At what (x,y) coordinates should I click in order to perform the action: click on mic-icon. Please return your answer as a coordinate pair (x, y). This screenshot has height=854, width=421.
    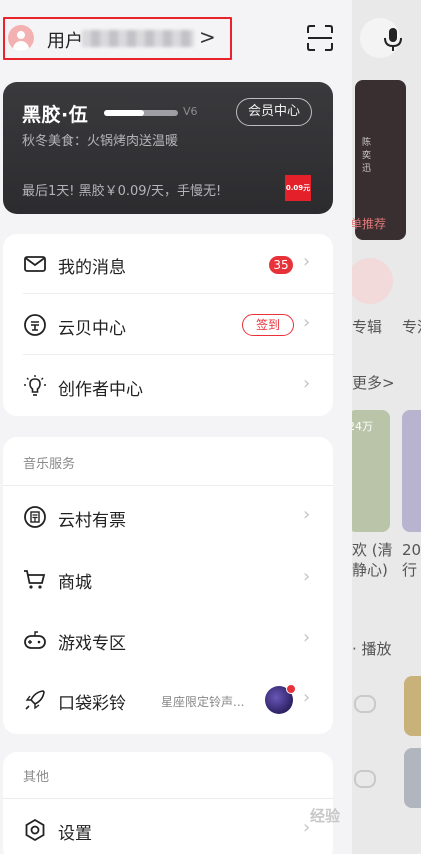
    Looking at the image, I should click on (393, 39).